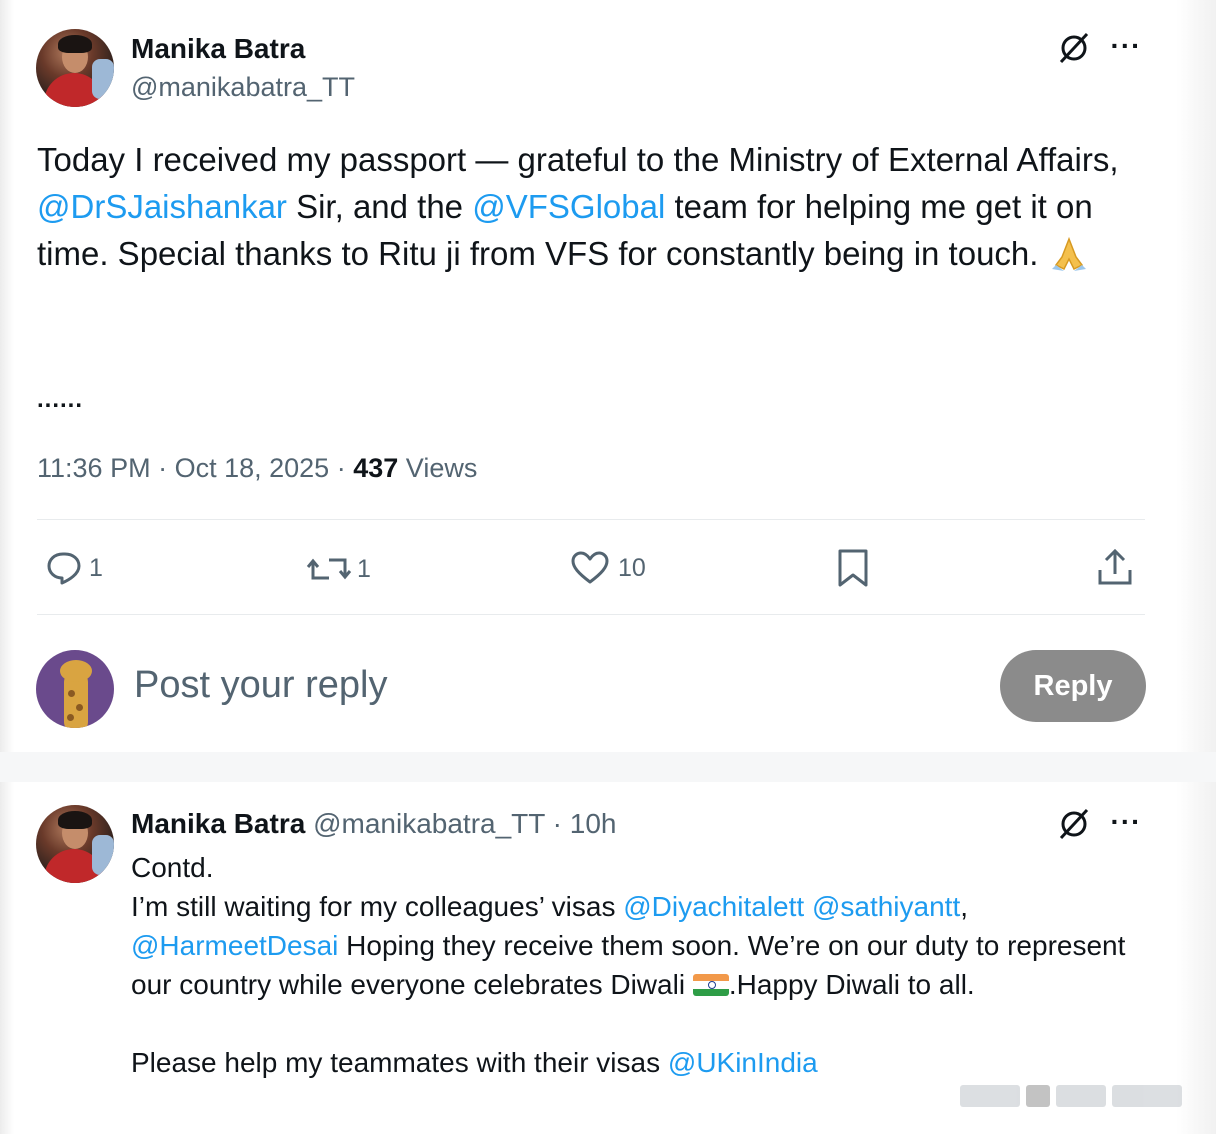 This screenshot has height=1134, width=1216. I want to click on tweet-time: 11:36 PM, so click(94, 468).